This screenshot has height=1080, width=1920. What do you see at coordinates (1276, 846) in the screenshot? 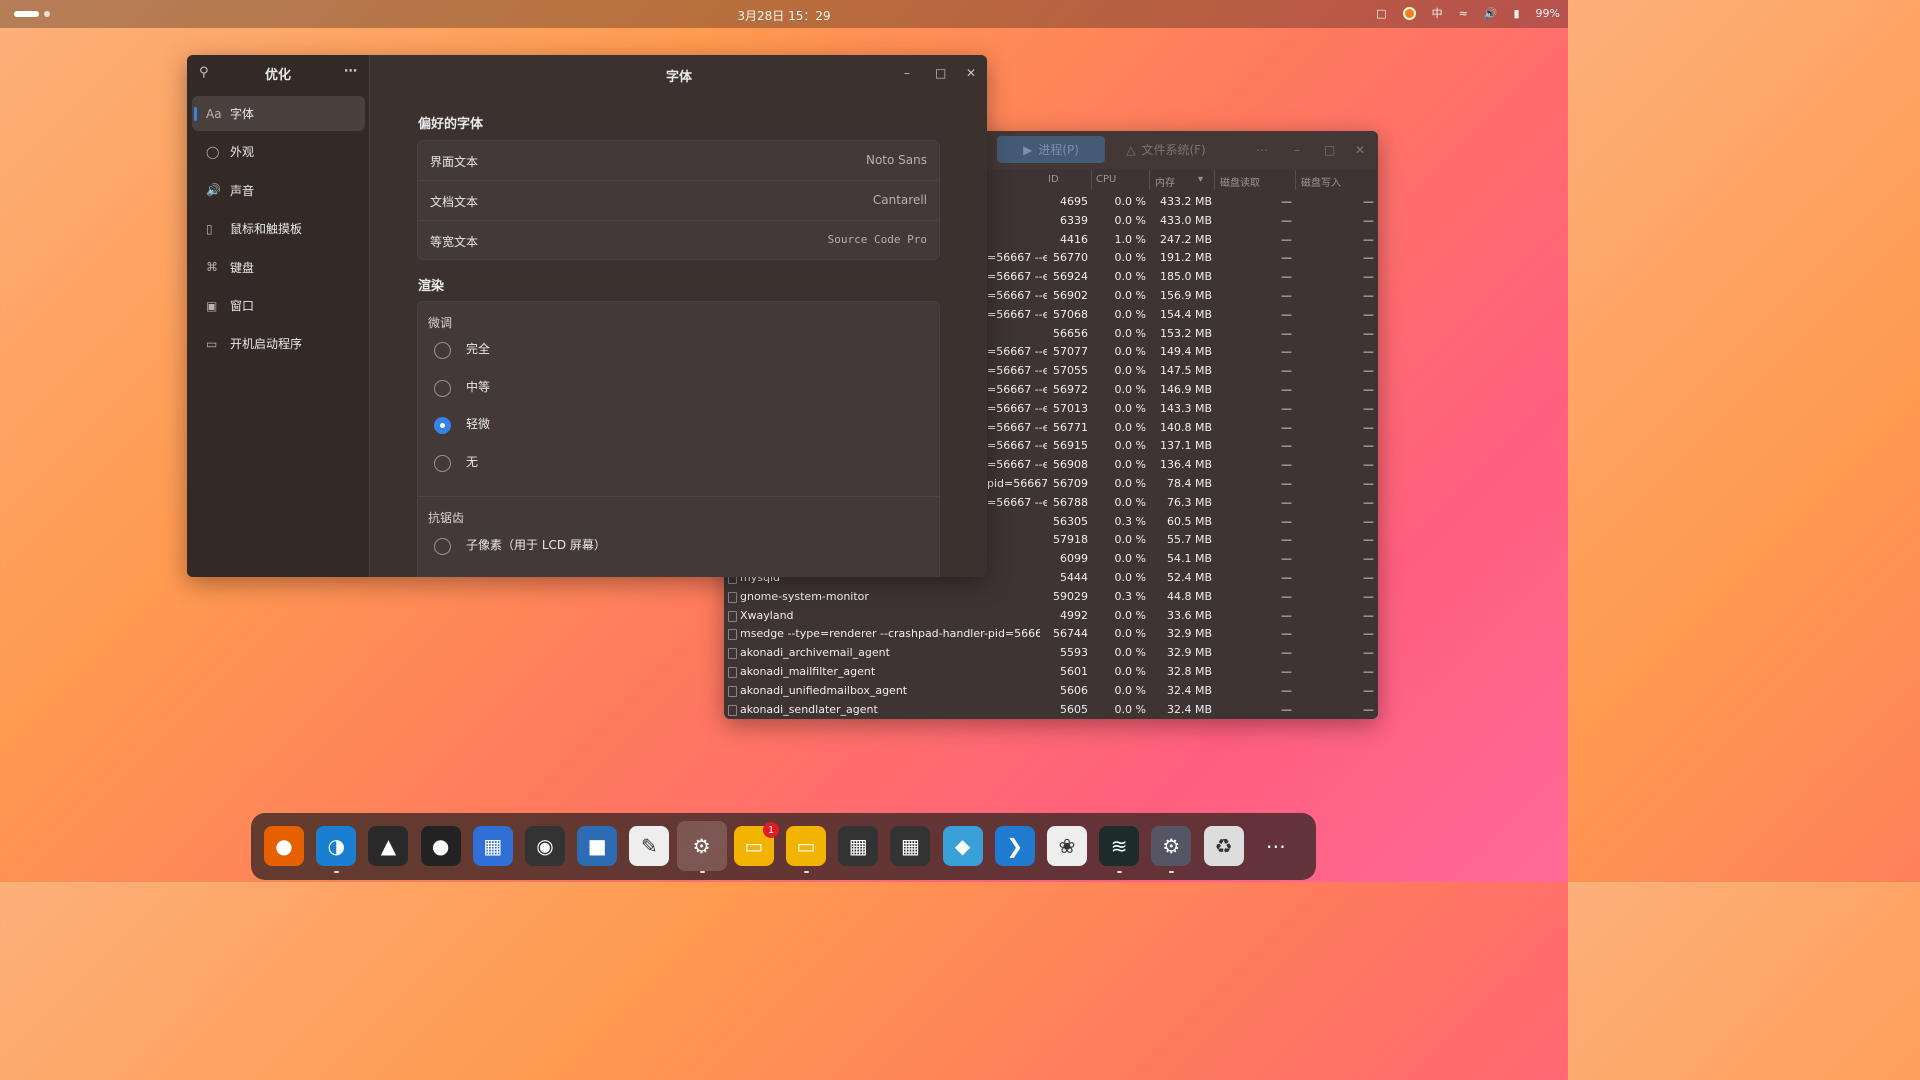
I see `app-launcher-icon: ⋯` at bounding box center [1276, 846].